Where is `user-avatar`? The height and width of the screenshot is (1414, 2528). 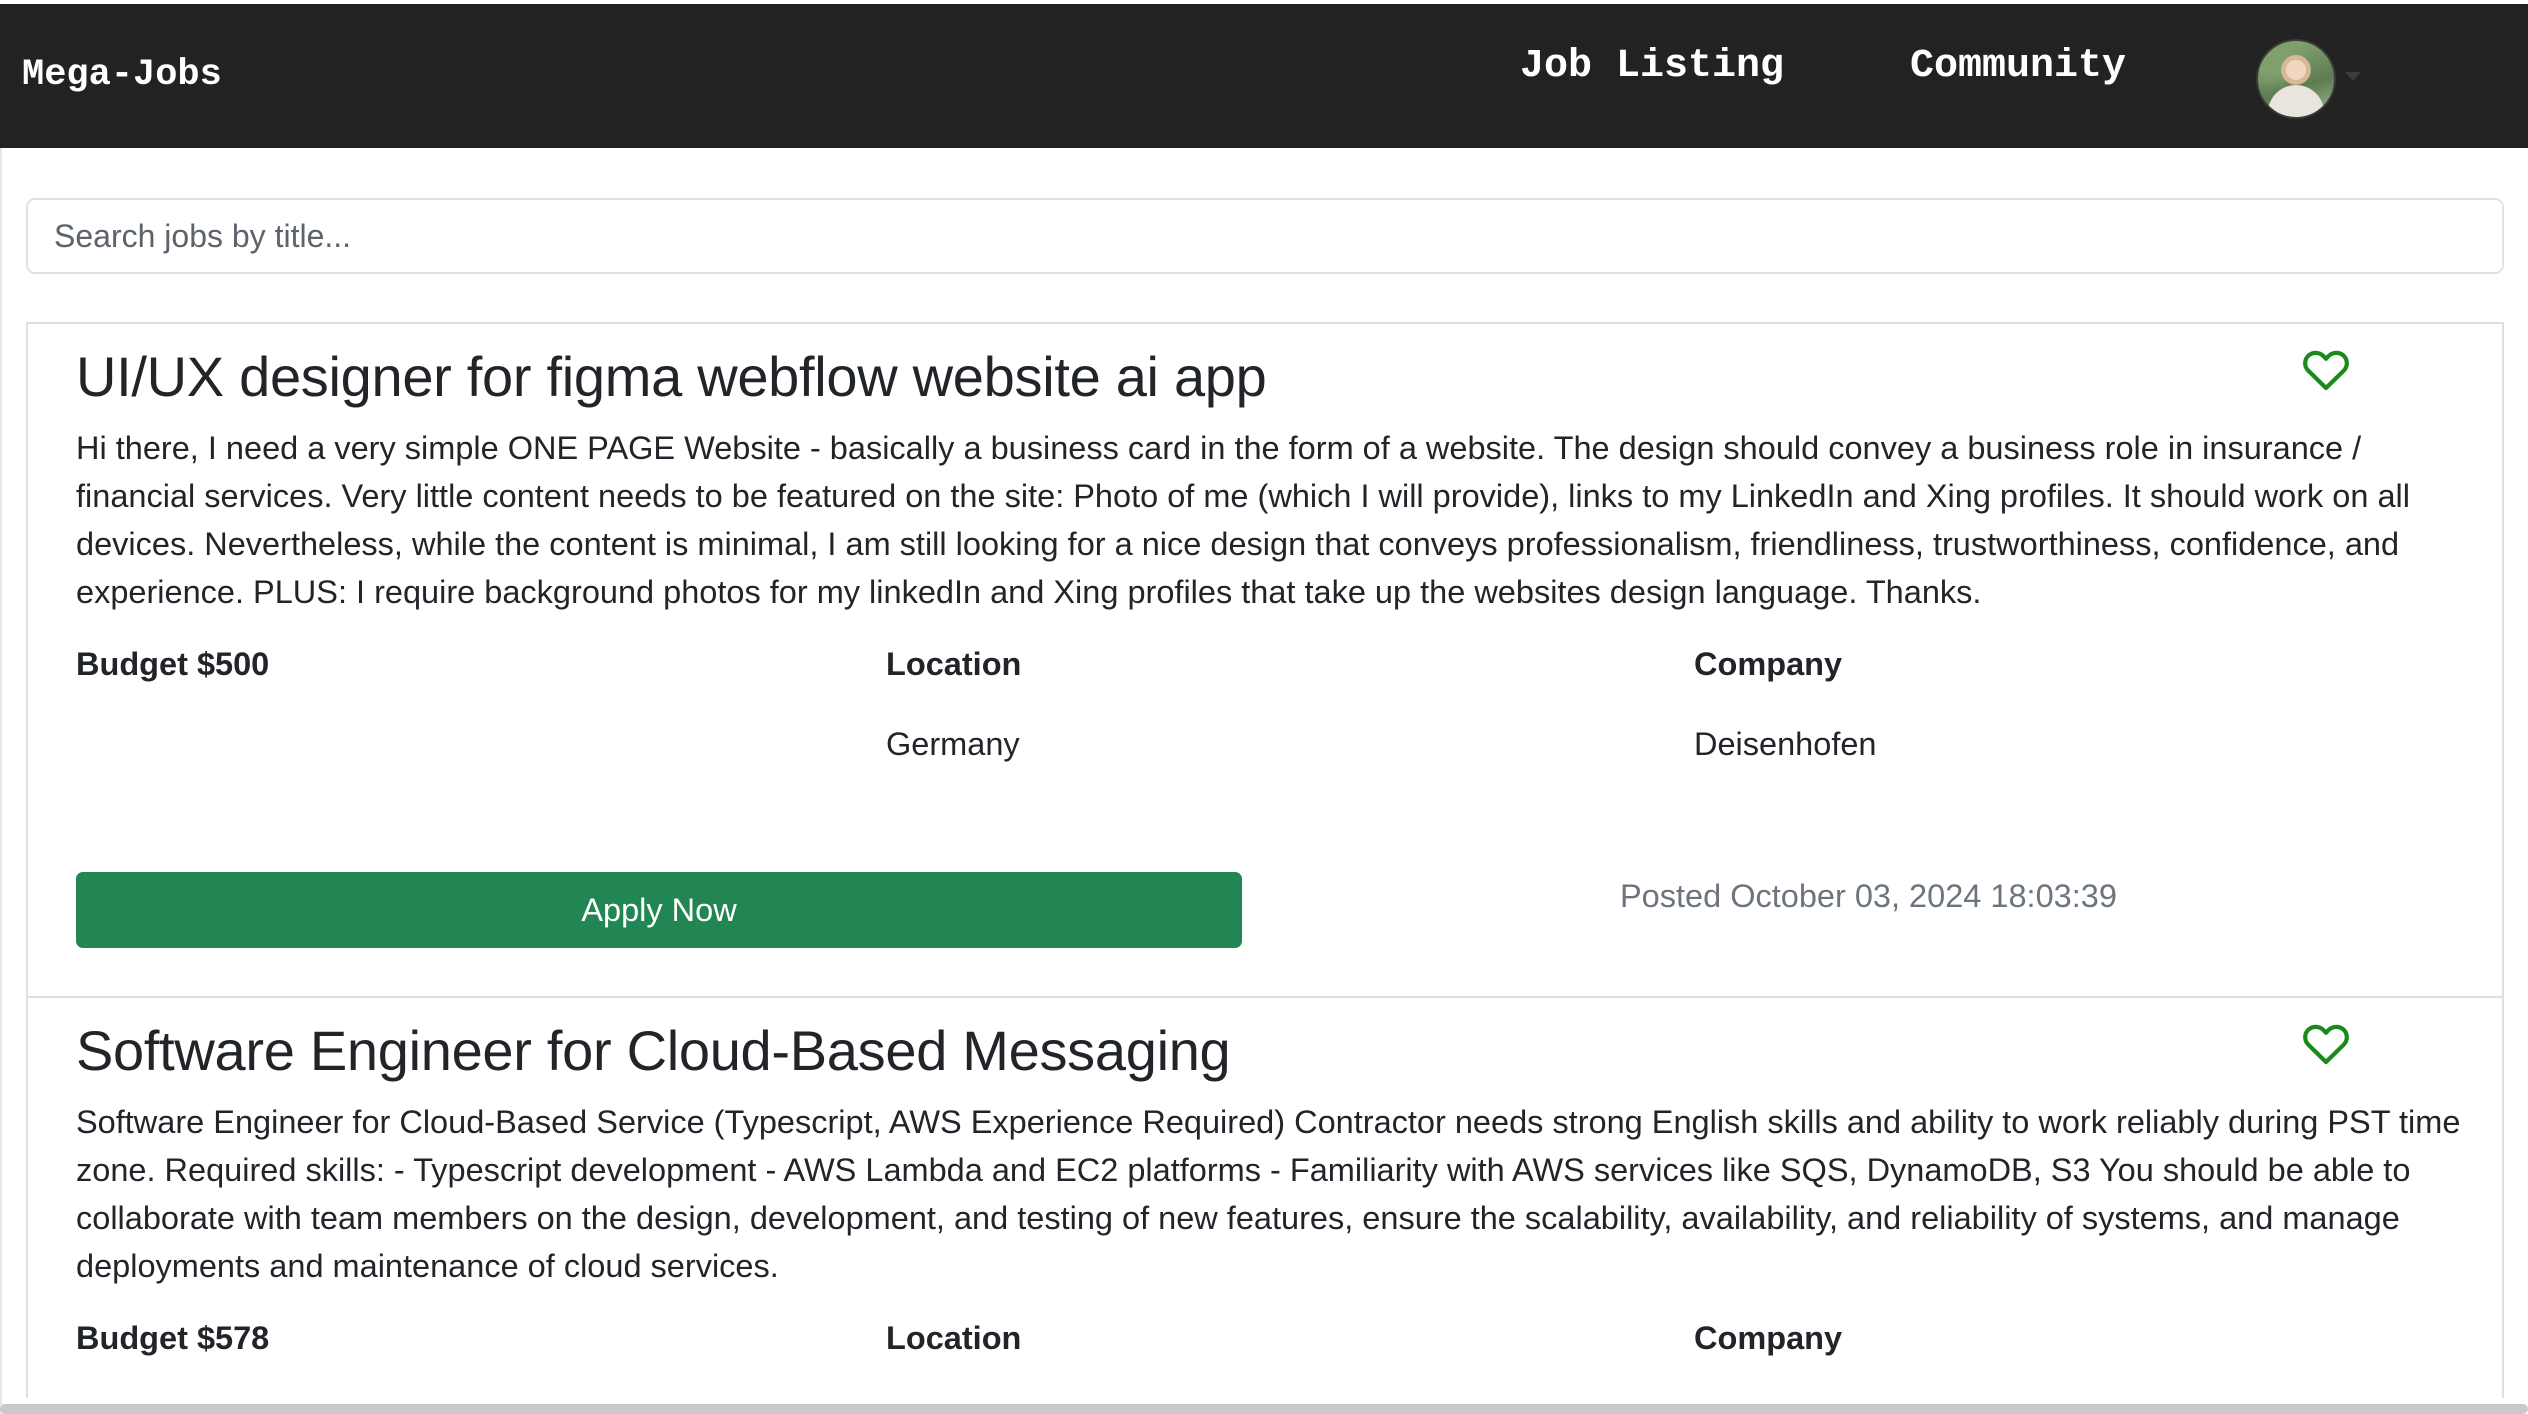
user-avatar is located at coordinates (2296, 79).